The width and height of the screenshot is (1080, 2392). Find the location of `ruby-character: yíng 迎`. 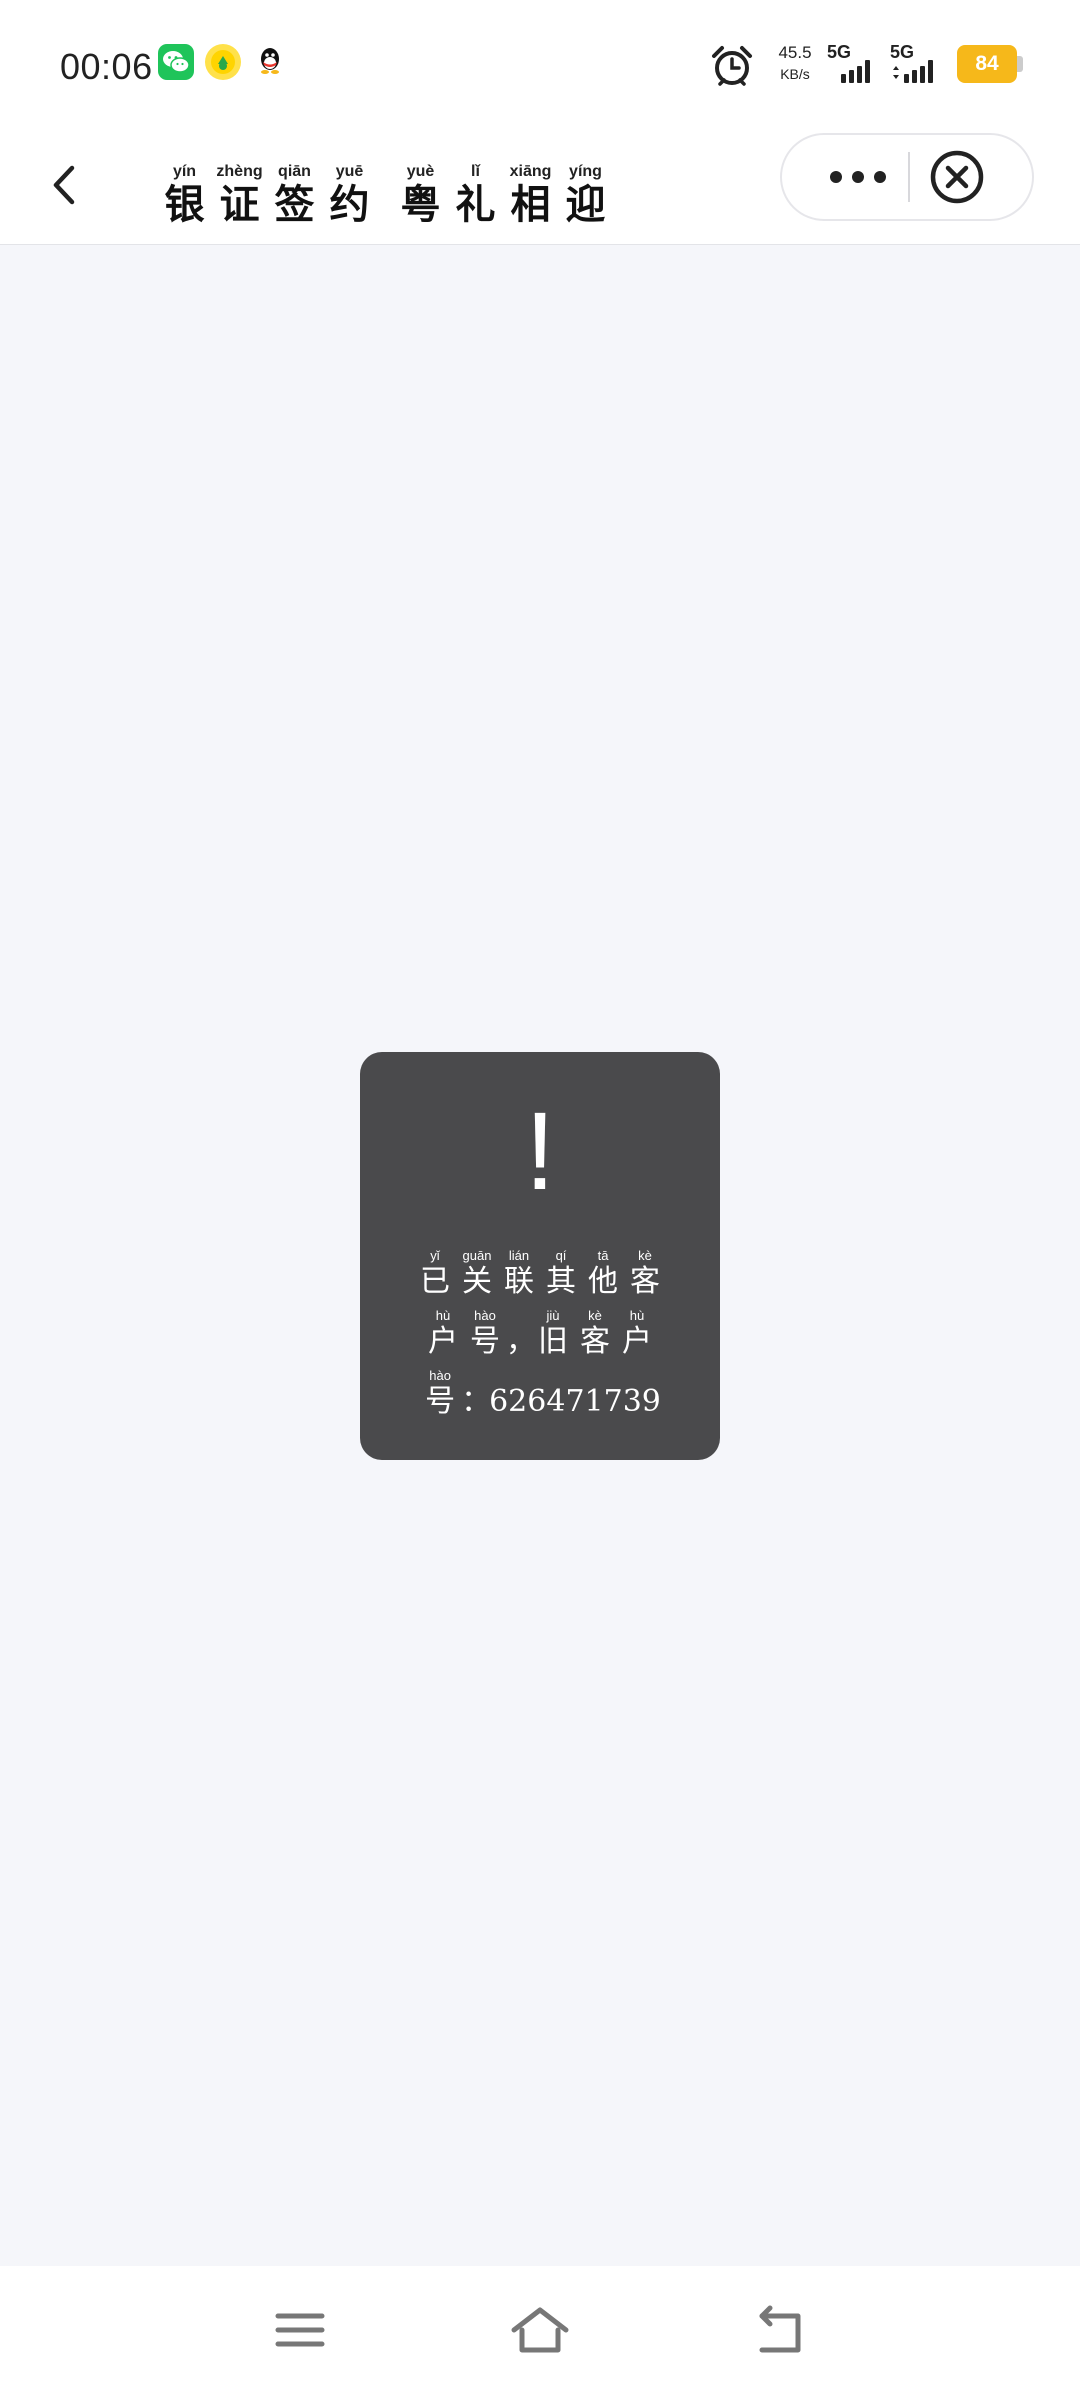

ruby-character: yíng 迎 is located at coordinates (585, 195).